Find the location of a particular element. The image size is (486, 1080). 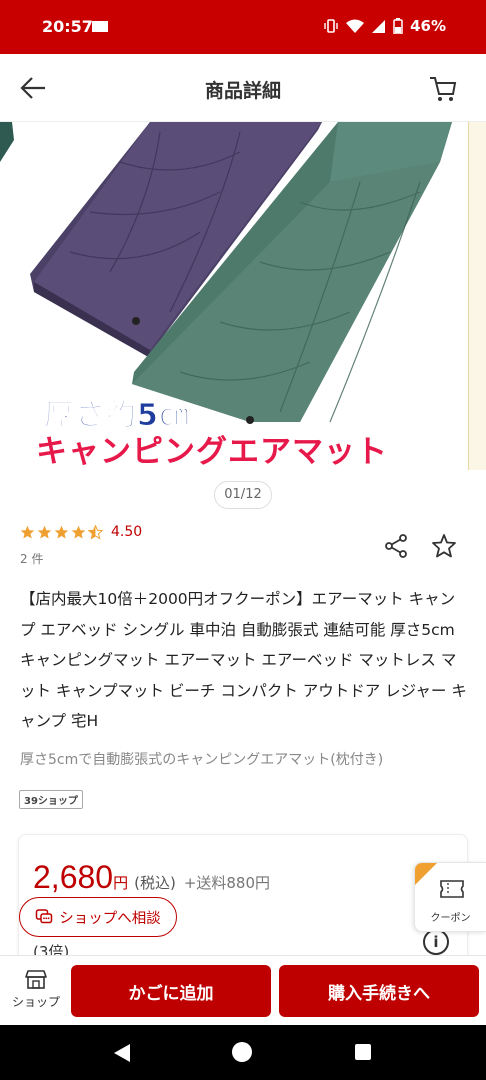

share-button is located at coordinates (396, 546).